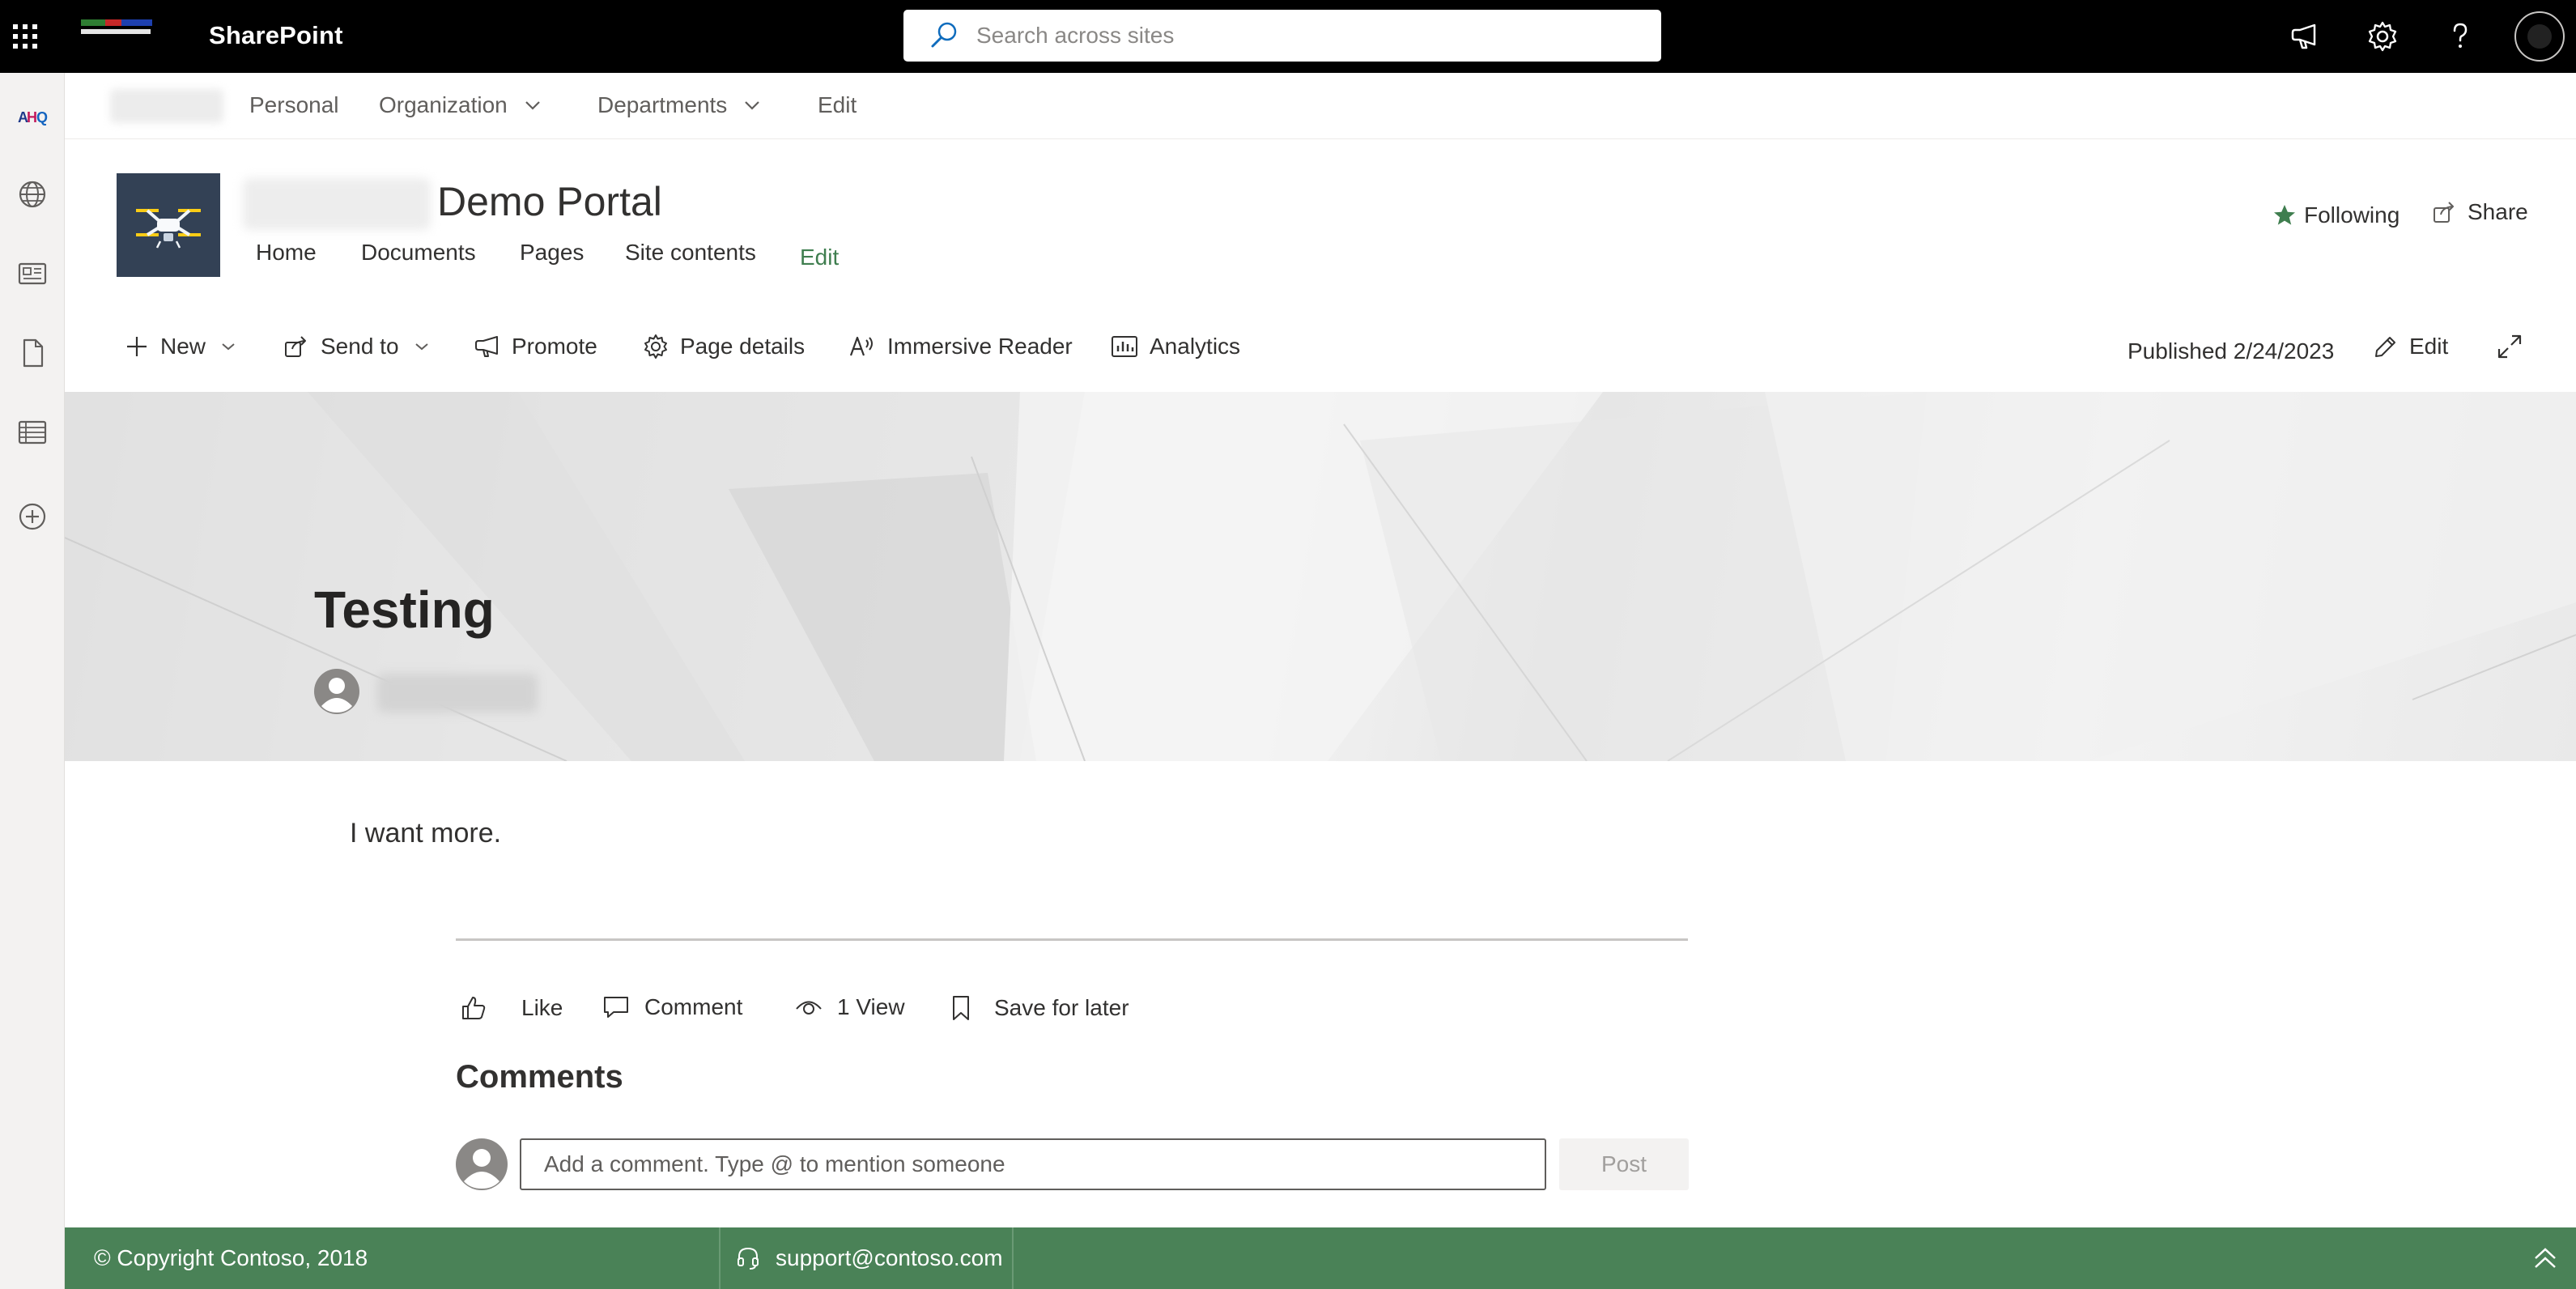 This screenshot has width=2576, height=1289. Describe the element at coordinates (426, 834) in the screenshot. I see `page-body-text: I want more.` at that location.